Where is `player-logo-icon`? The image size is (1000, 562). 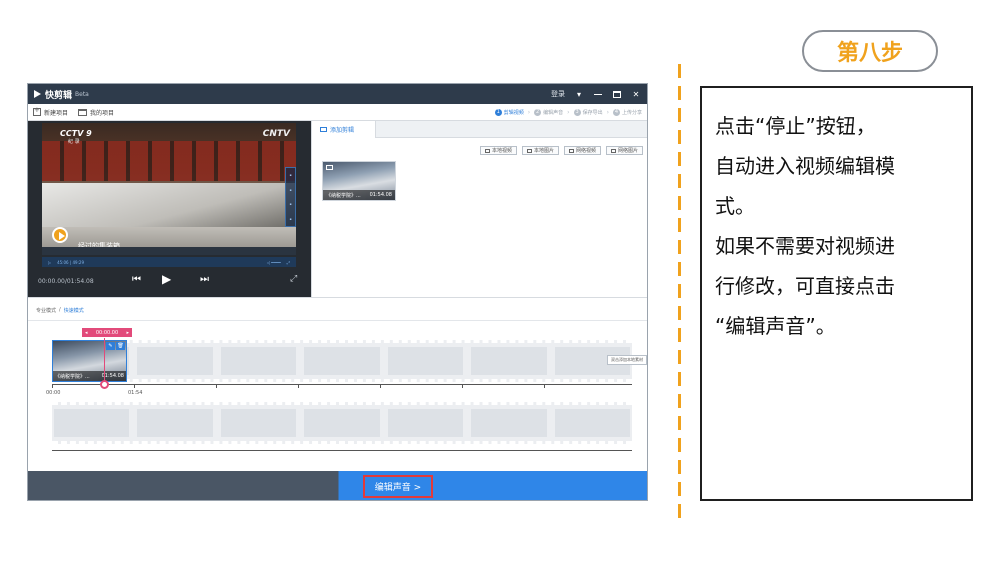 player-logo-icon is located at coordinates (60, 235).